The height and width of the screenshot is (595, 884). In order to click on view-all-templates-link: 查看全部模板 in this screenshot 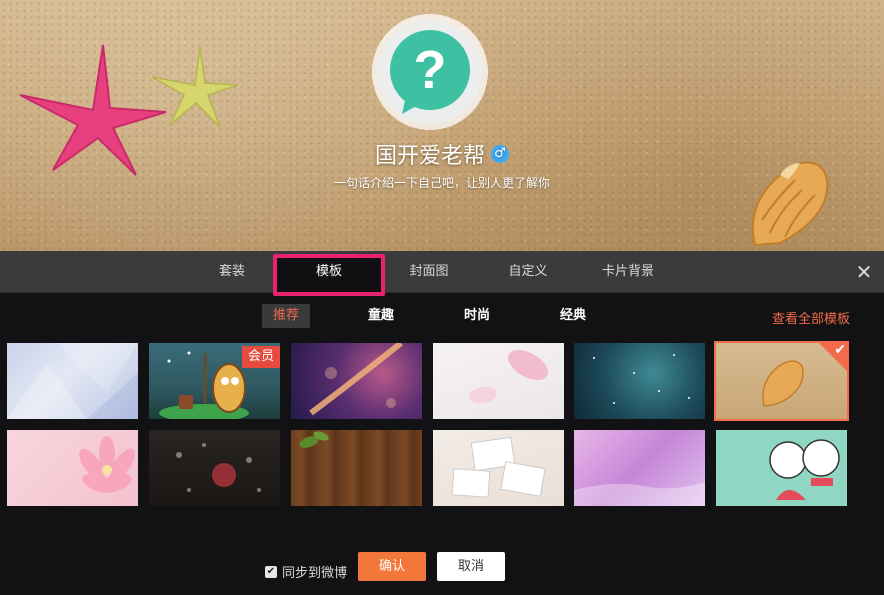, I will do `click(811, 317)`.